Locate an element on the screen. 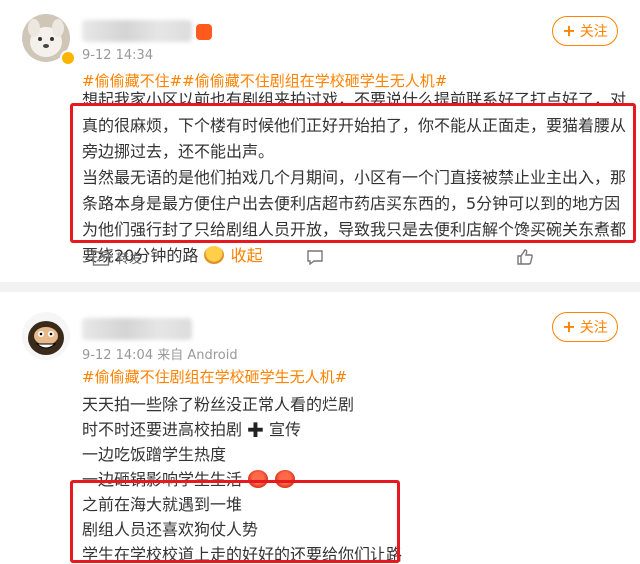 This screenshot has height=564, width=640. avatar is located at coordinates (46, 336).